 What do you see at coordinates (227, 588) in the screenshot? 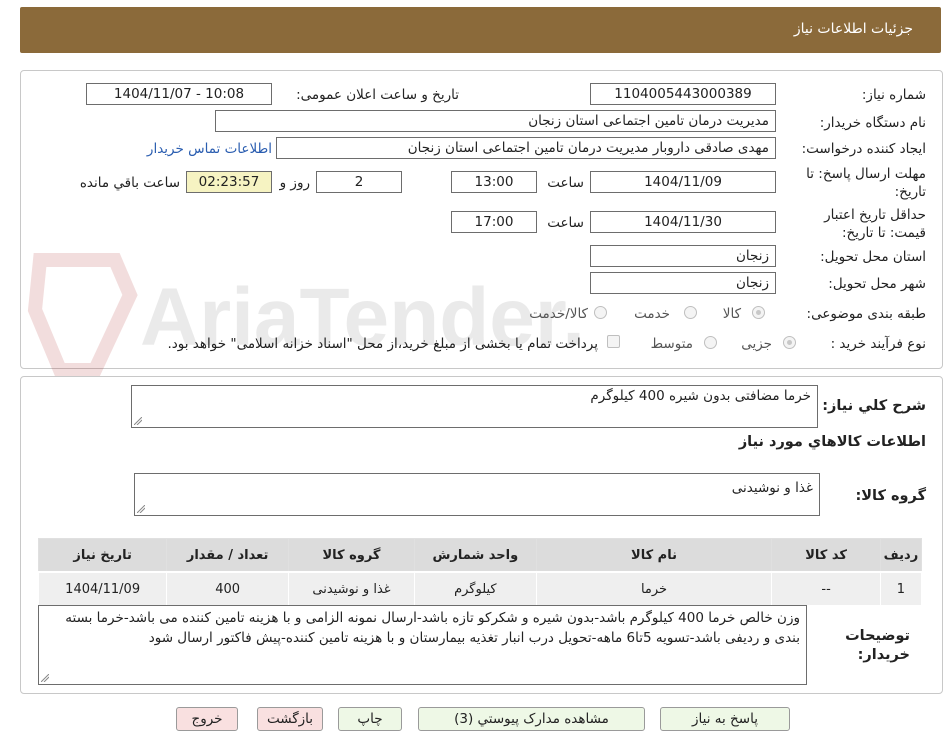
I see `cell-quantity: 400` at bounding box center [227, 588].